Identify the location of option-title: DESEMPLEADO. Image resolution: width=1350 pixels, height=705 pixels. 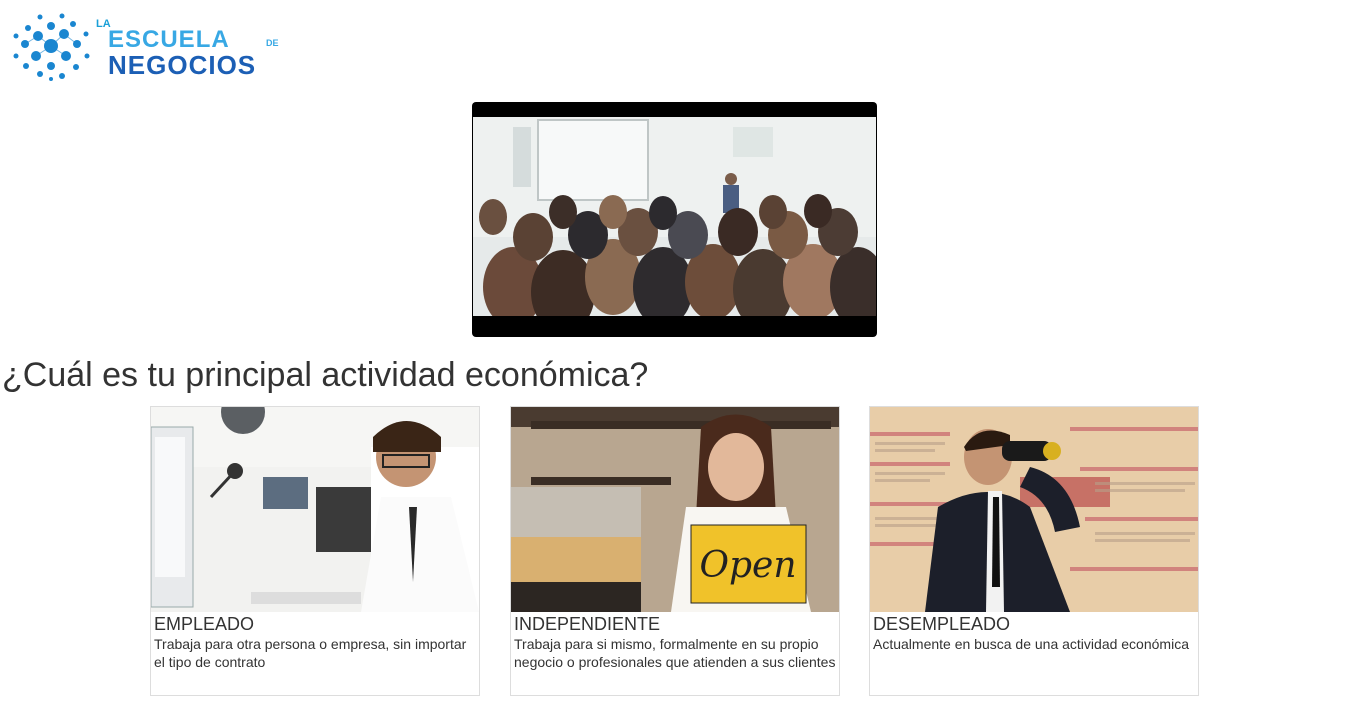
(942, 624).